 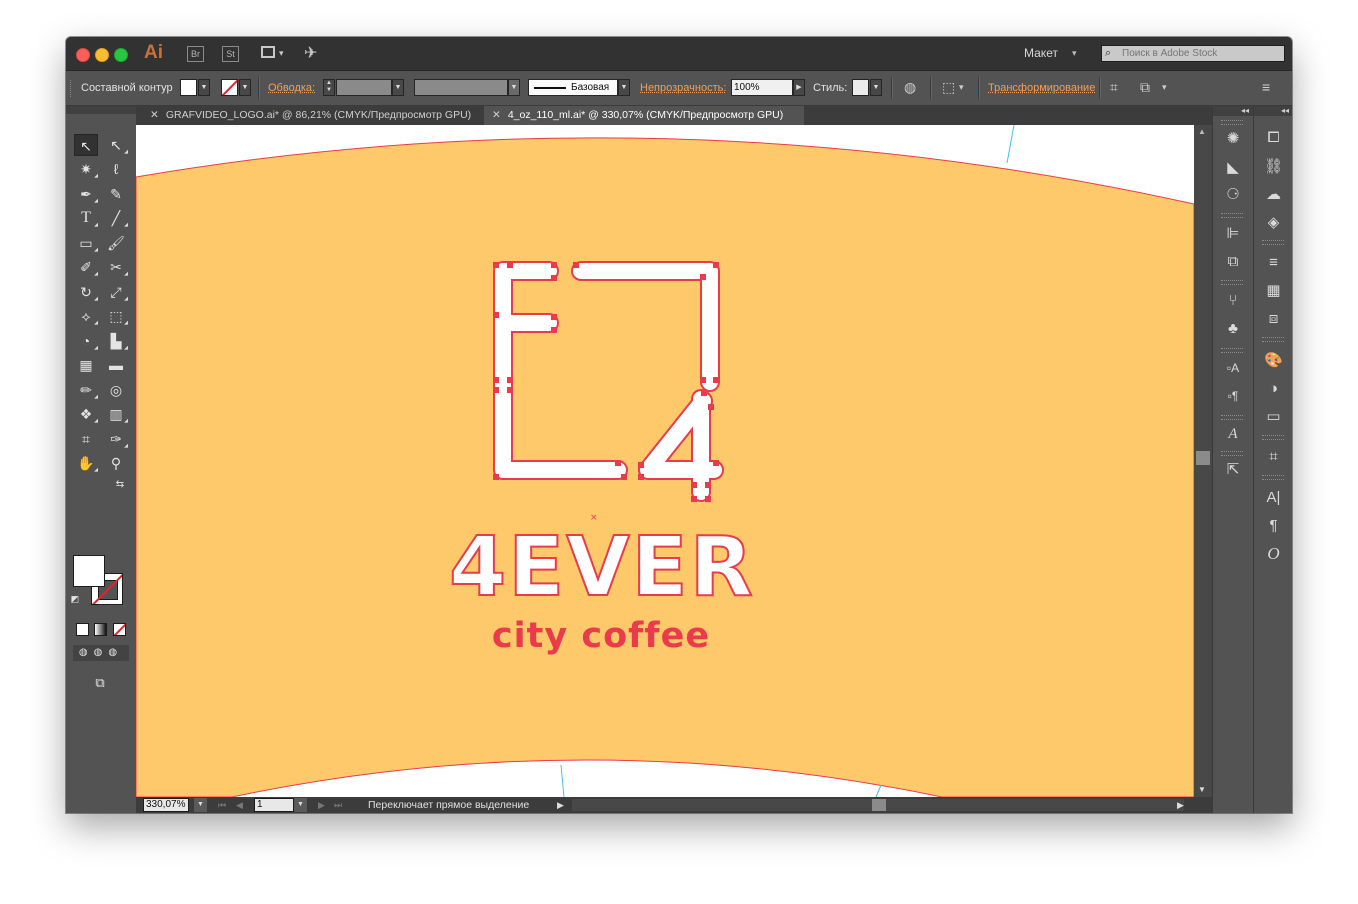 What do you see at coordinates (300, 805) in the screenshot?
I see `artboard-dropdown: ▼` at bounding box center [300, 805].